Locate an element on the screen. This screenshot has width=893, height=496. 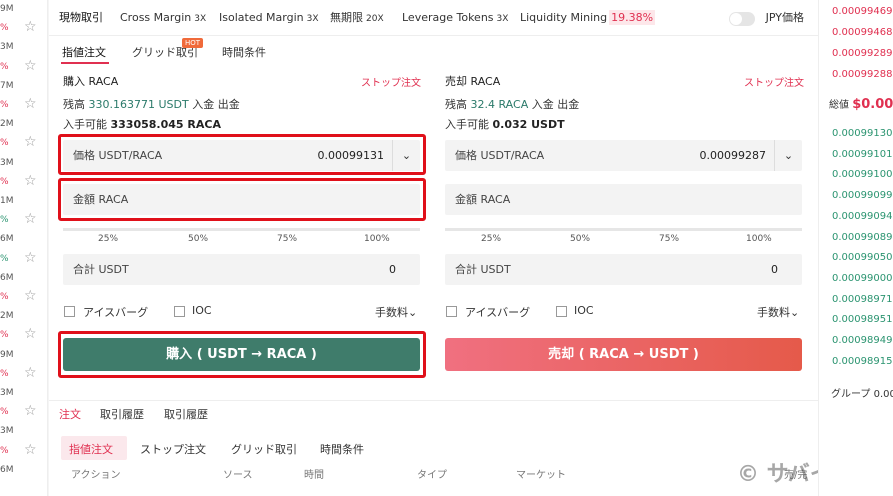
buy-iceberg-checkbox is located at coordinates (69, 311).